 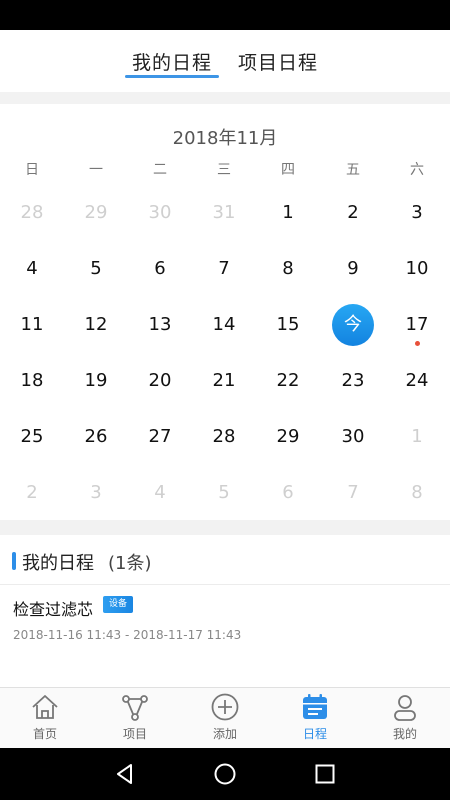 What do you see at coordinates (32, 437) in the screenshot?
I see `calendar-day: 25` at bounding box center [32, 437].